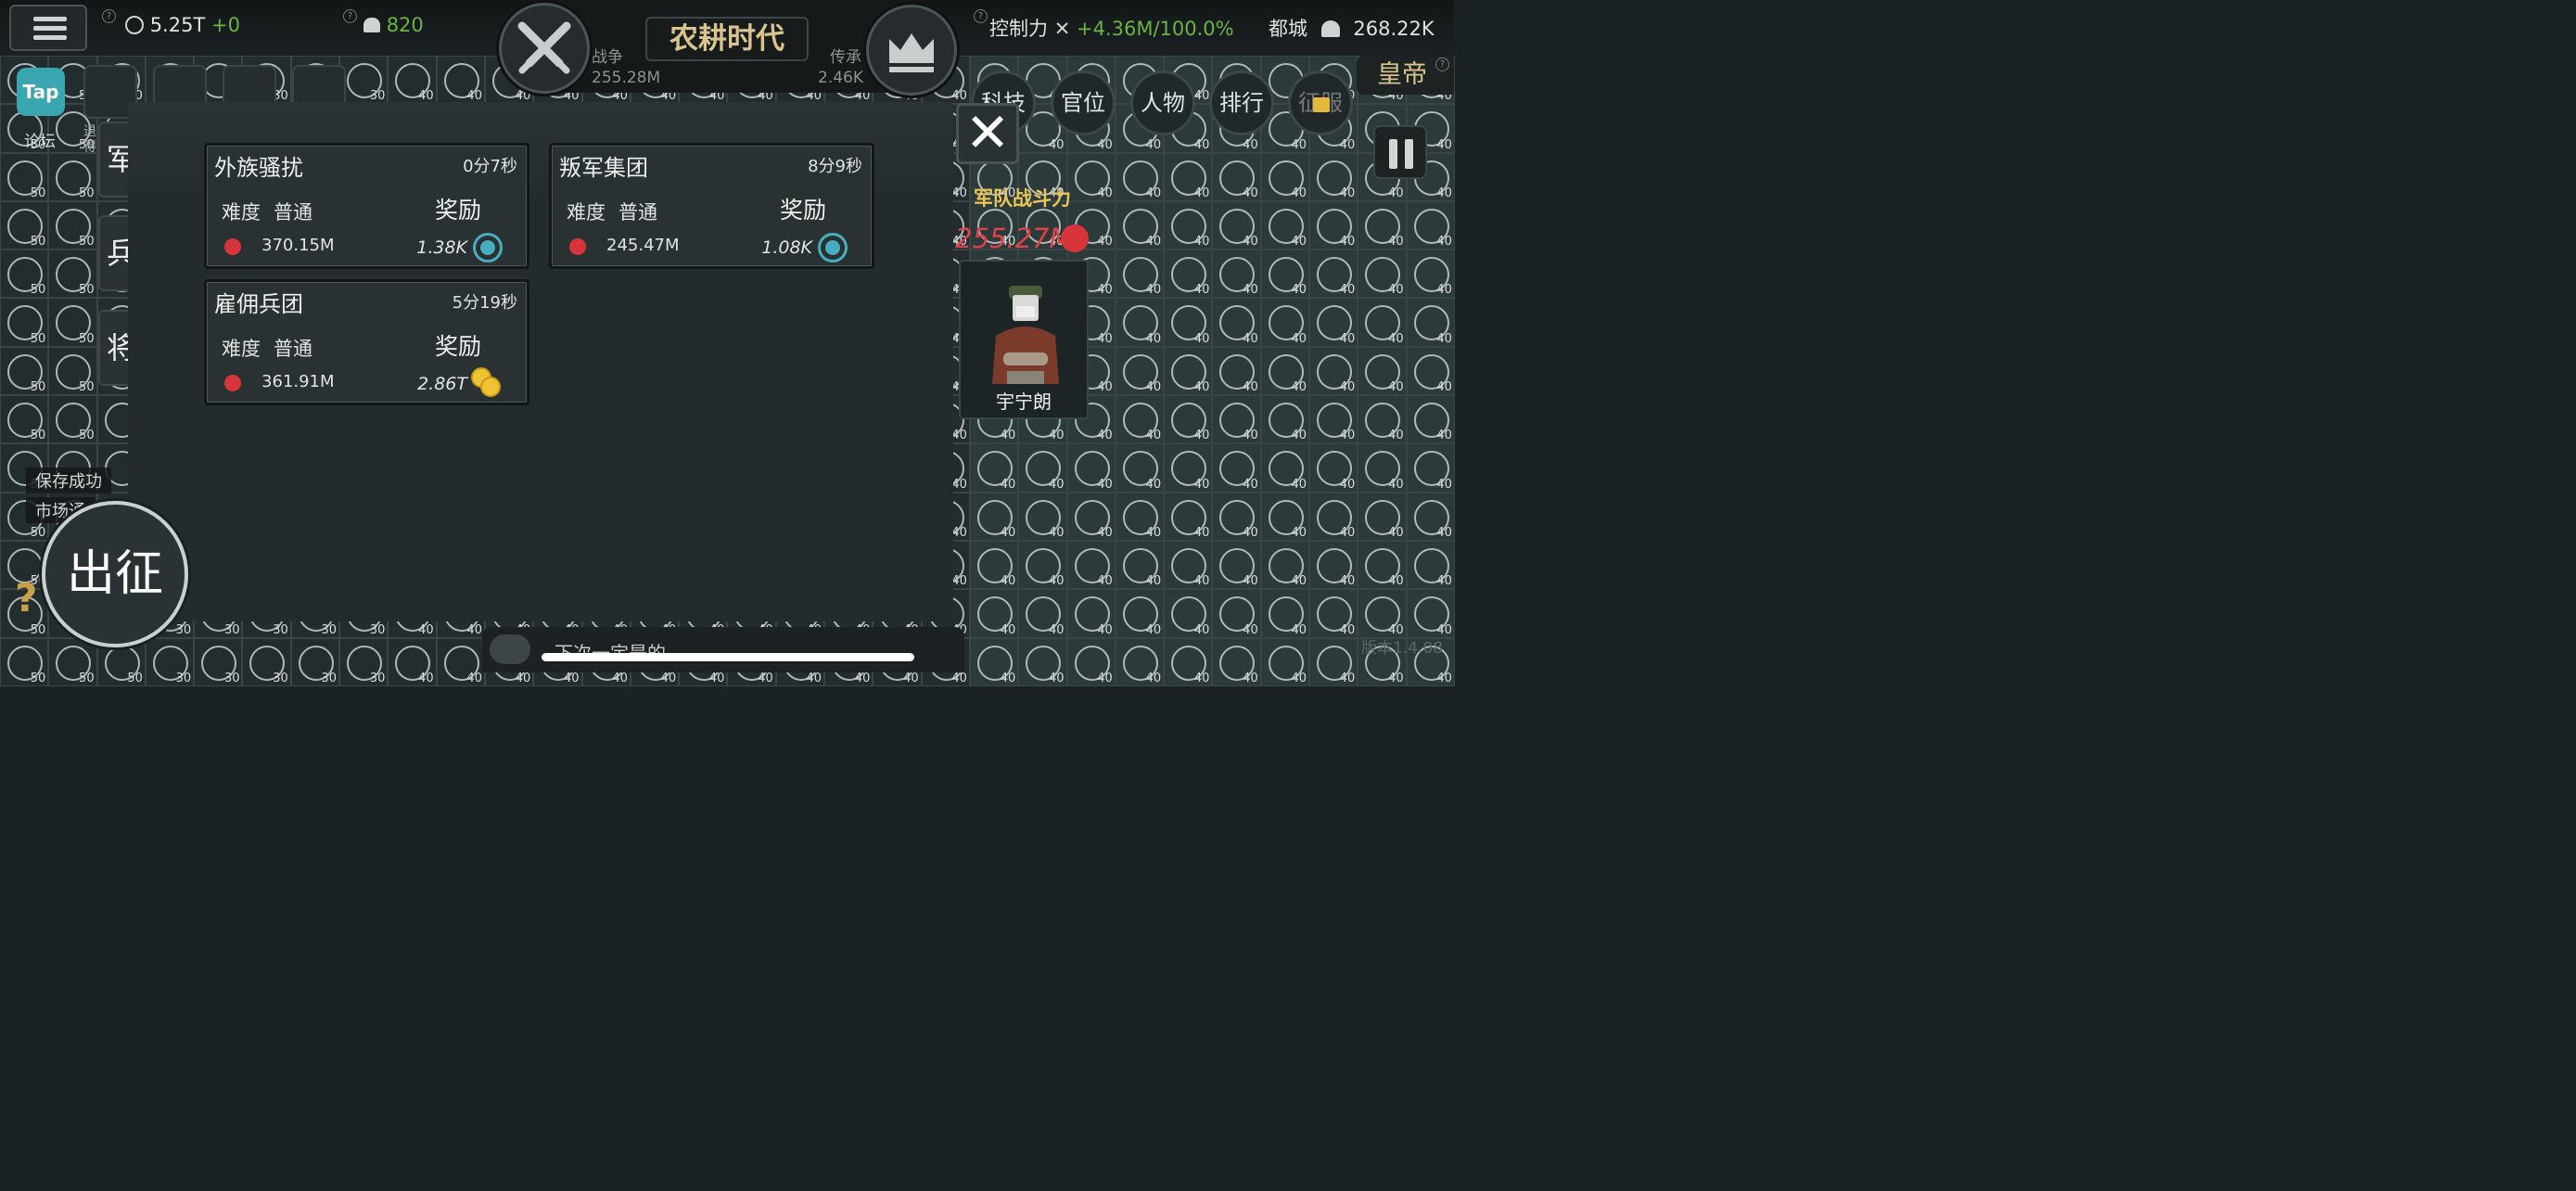  Describe the element at coordinates (510, 649) in the screenshot. I see `chat-bubble-icon` at that location.